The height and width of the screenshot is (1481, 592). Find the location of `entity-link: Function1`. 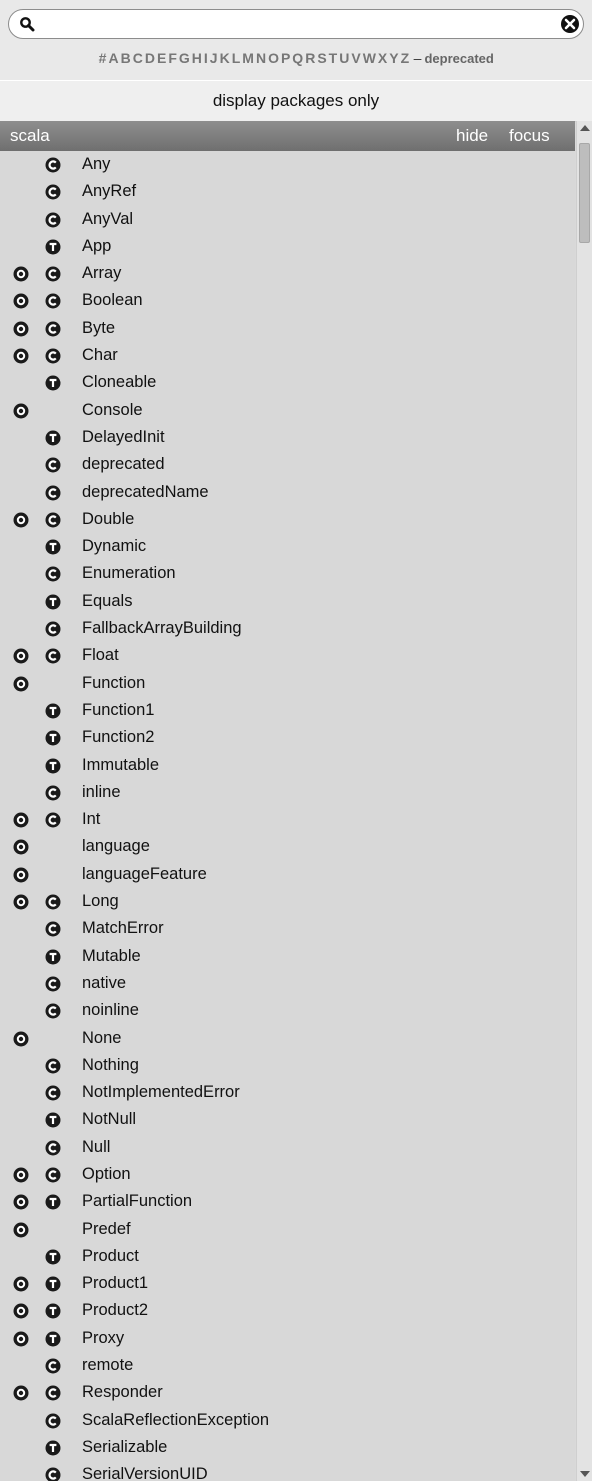

entity-link: Function1 is located at coordinates (118, 710).